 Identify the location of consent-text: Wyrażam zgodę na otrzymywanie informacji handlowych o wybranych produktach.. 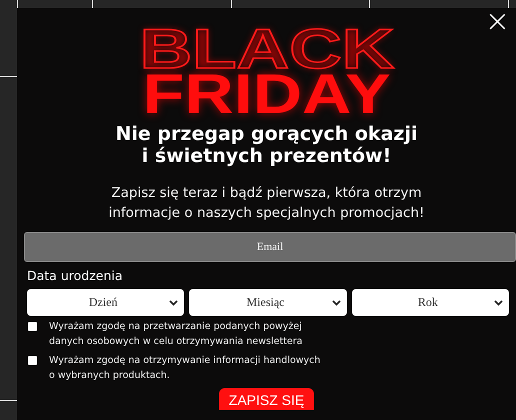
(184, 368).